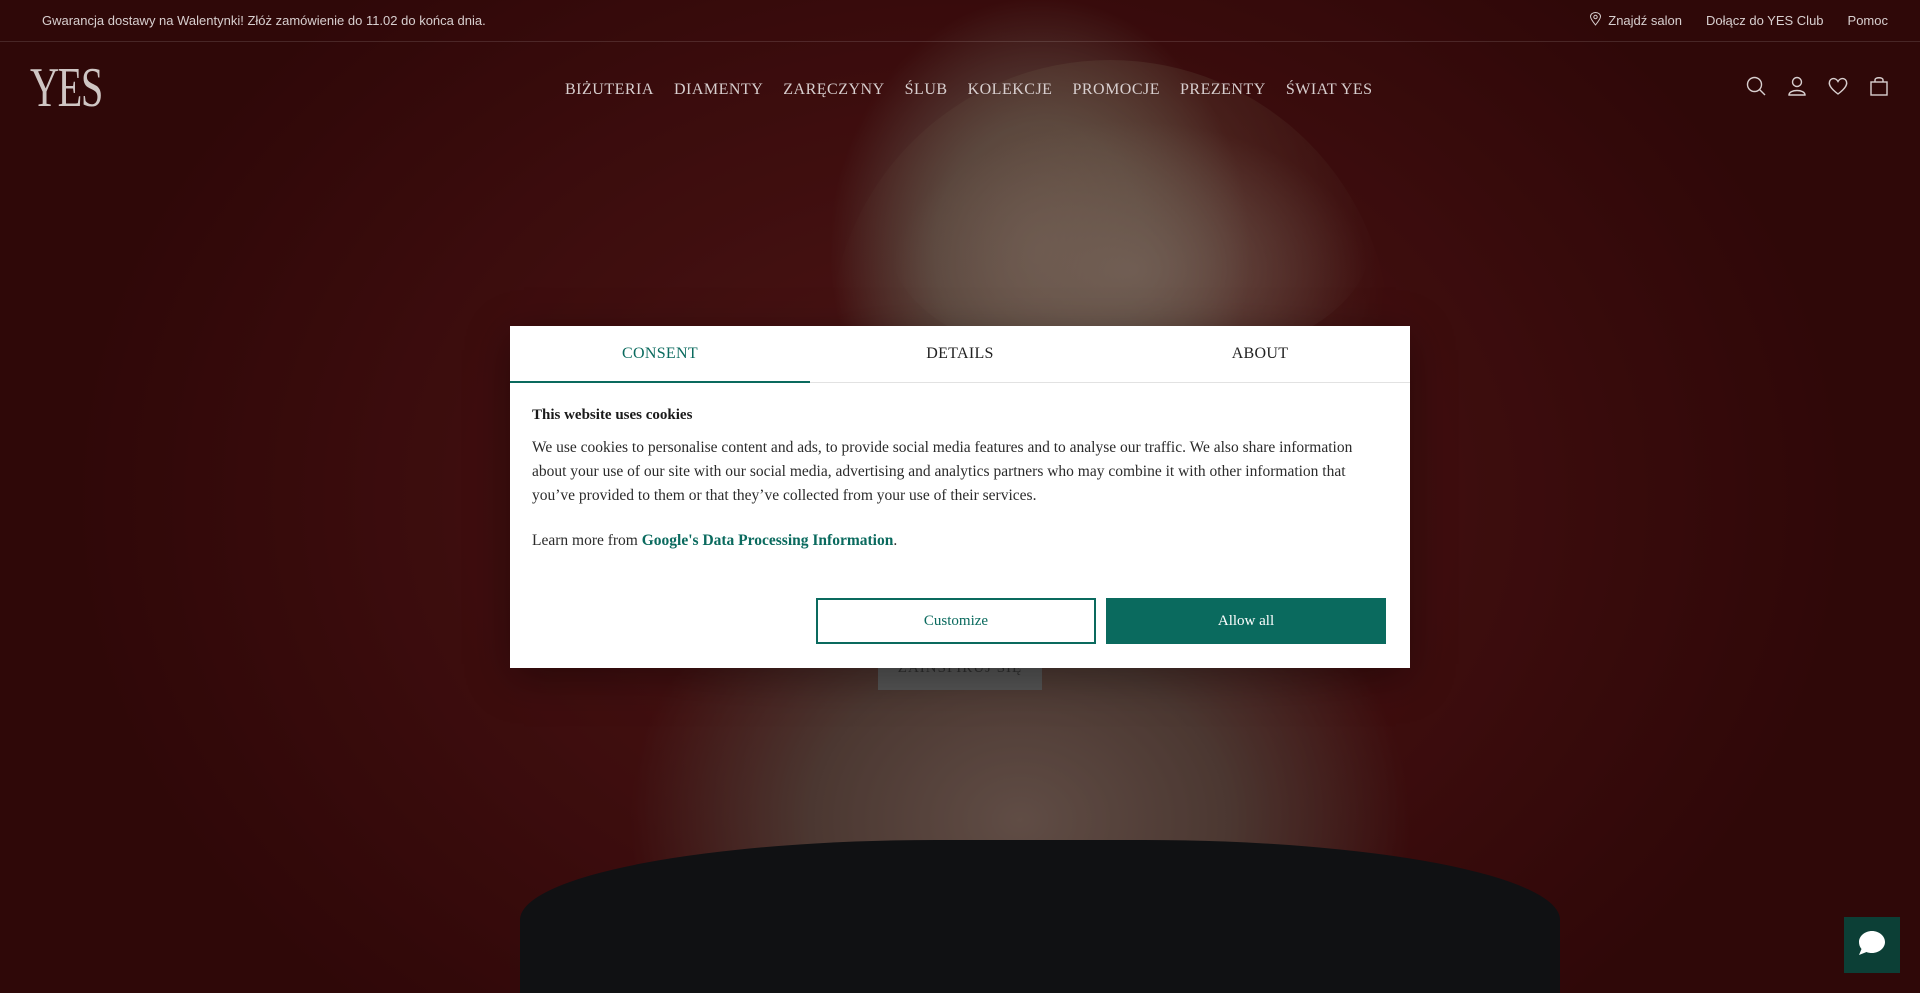 The height and width of the screenshot is (993, 1920). What do you see at coordinates (718, 90) in the screenshot?
I see `nav-item-diamenty: DIAMENTY` at bounding box center [718, 90].